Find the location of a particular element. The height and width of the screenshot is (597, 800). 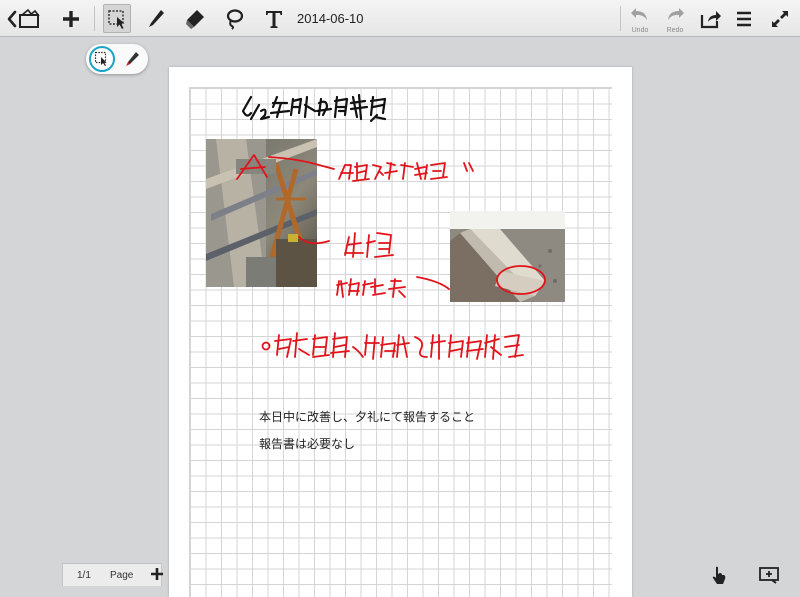

pen-color-button is located at coordinates (132, 59).